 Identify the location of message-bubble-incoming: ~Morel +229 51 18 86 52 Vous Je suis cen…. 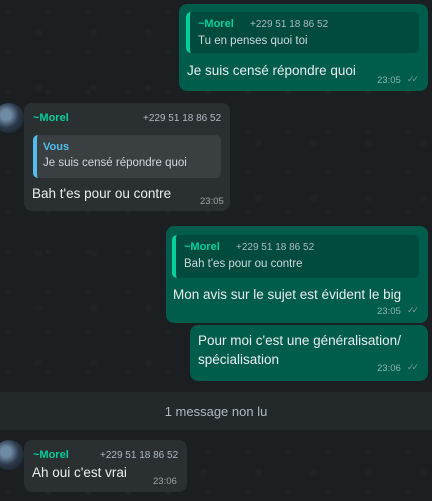
(127, 157).